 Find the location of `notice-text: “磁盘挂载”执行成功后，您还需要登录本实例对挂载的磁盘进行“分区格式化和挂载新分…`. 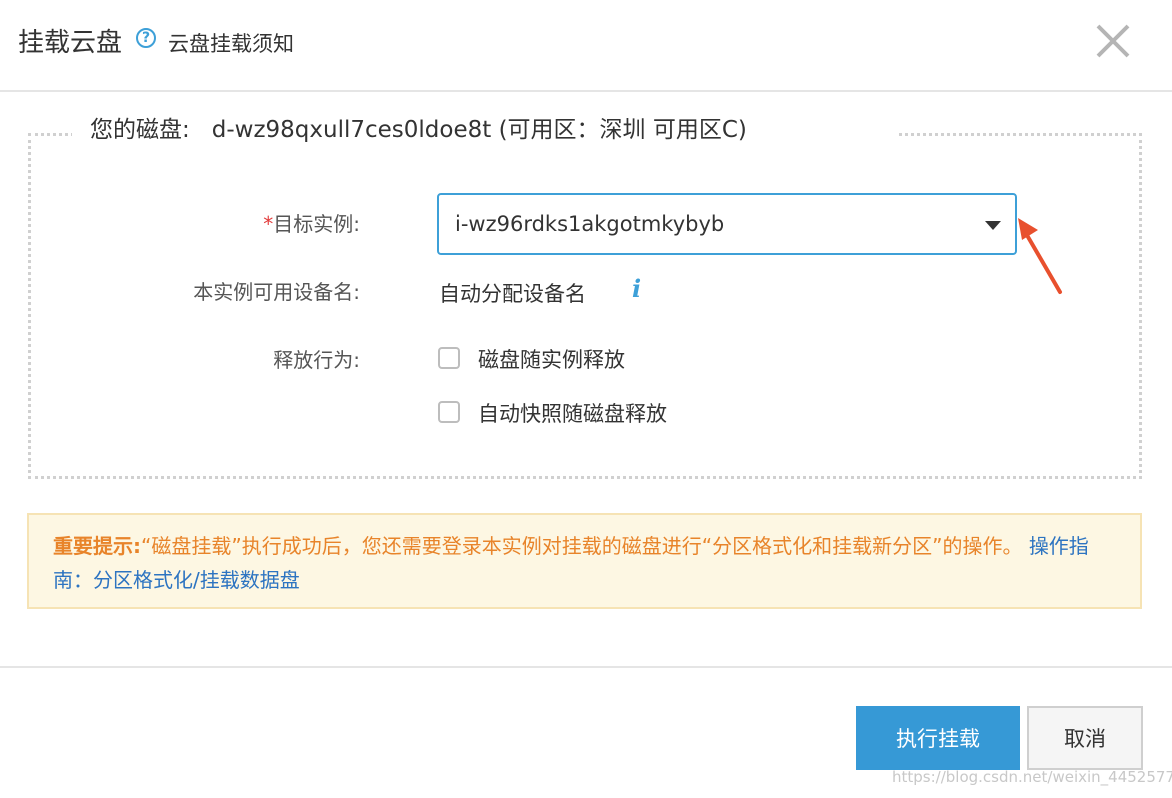

notice-text: “磁盘挂载”执行成功后，您还需要登录本实例对挂载的磁盘进行“分区格式化和挂载新分… is located at coordinates (582, 546).